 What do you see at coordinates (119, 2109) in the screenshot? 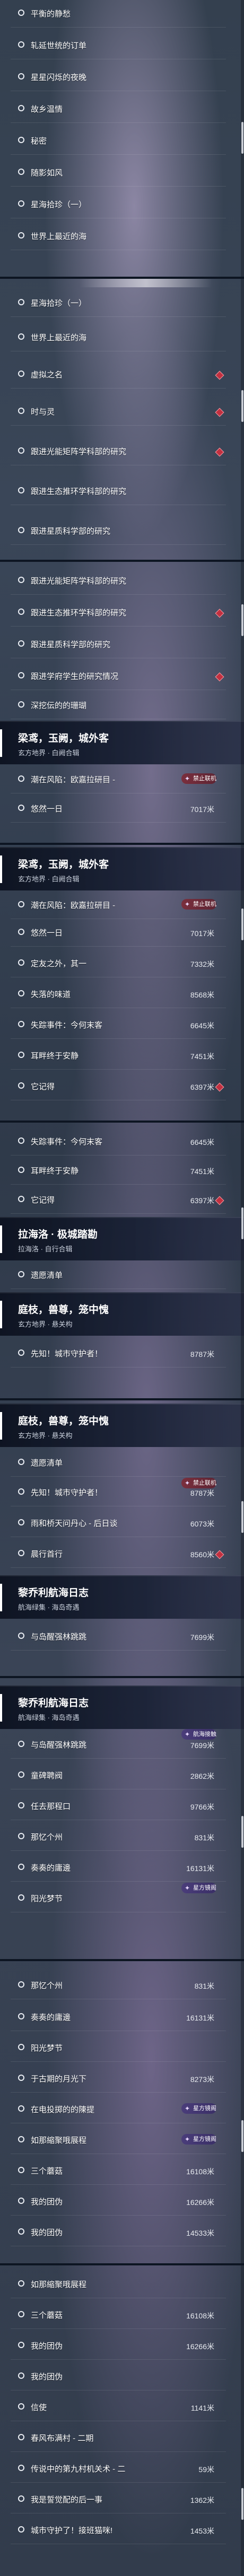
I see `quest-item: 在电投掷的的陳提 星方镜阁` at bounding box center [119, 2109].